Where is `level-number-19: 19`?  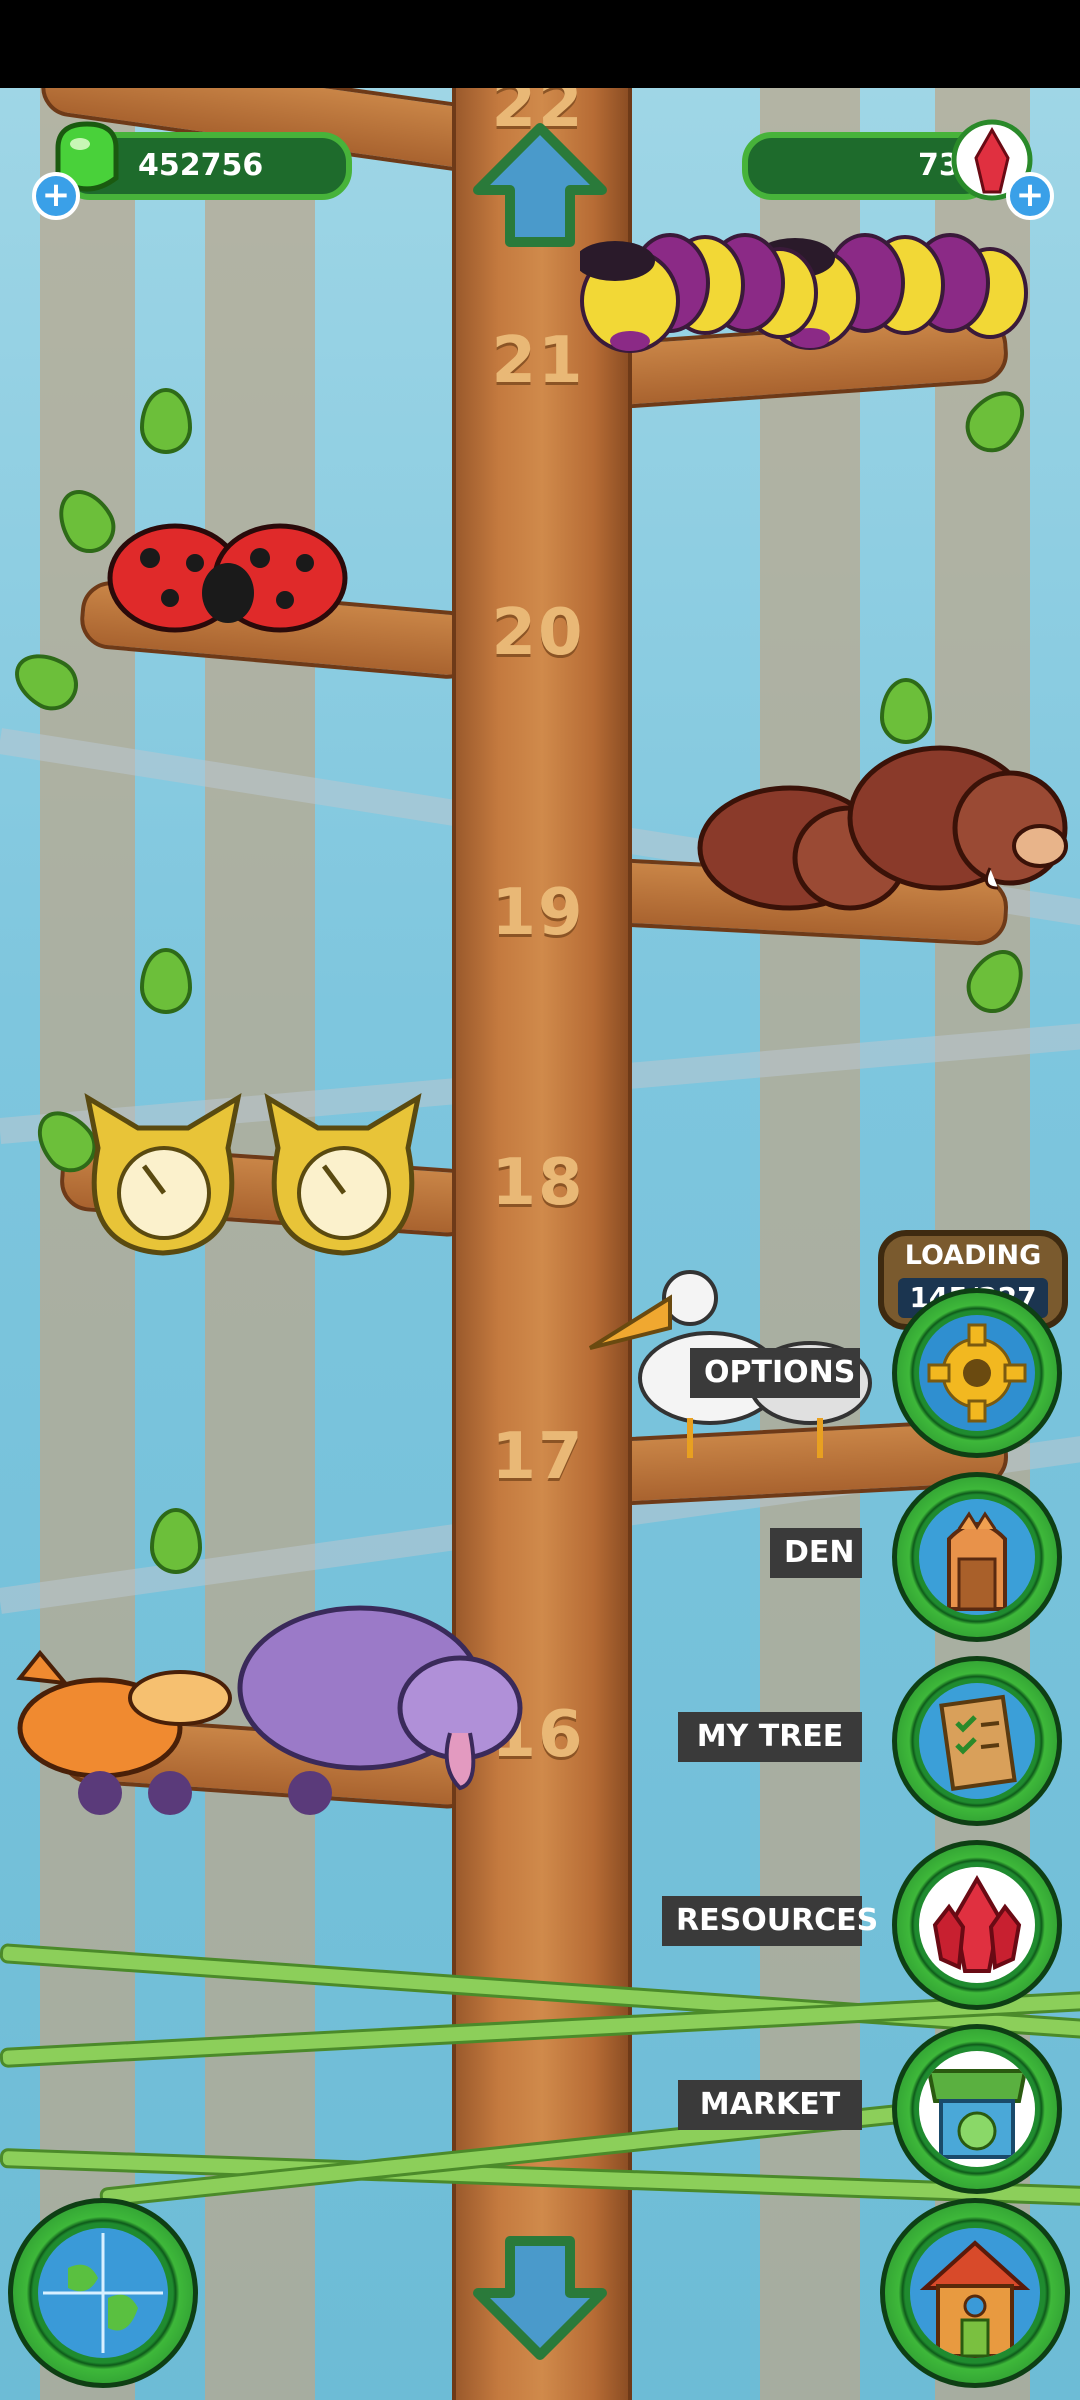 level-number-19: 19 is located at coordinates (538, 913).